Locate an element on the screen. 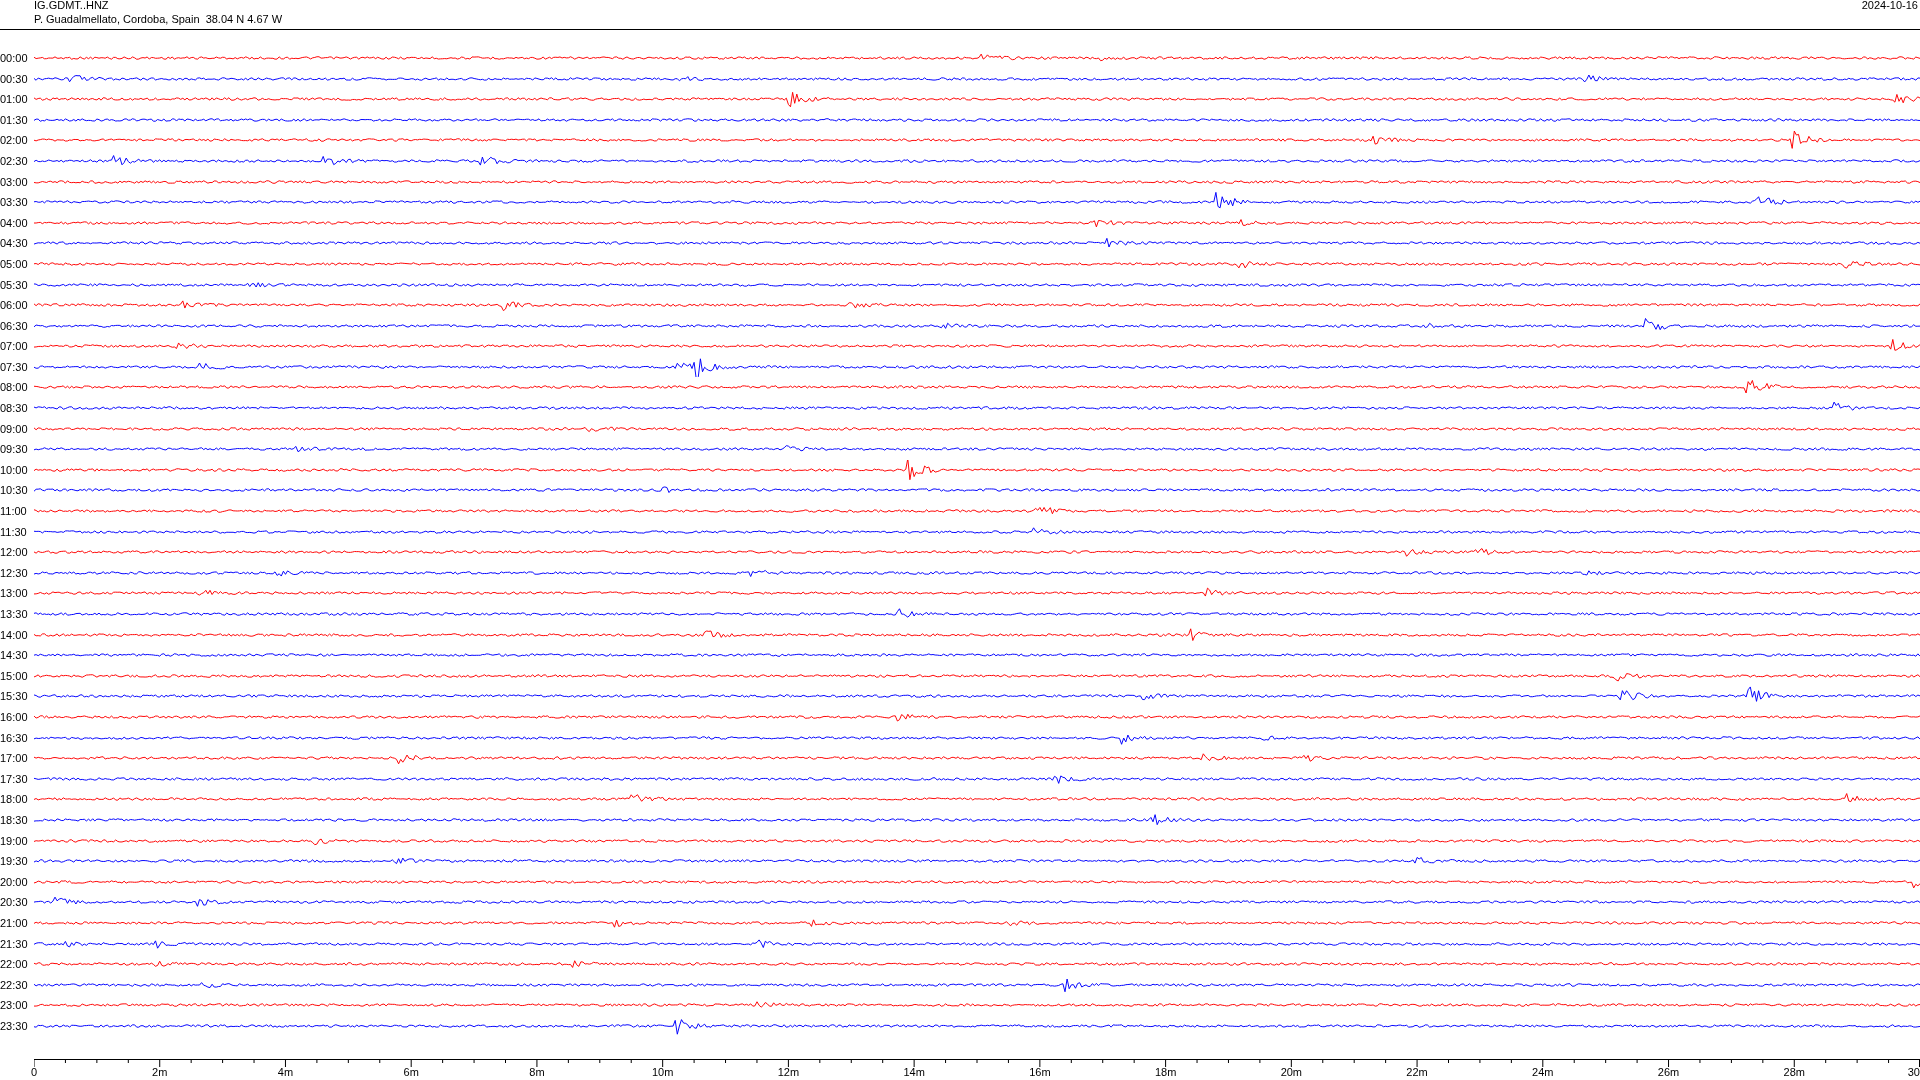 This screenshot has width=1920, height=1080. time-label: 09:30 is located at coordinates (14, 449).